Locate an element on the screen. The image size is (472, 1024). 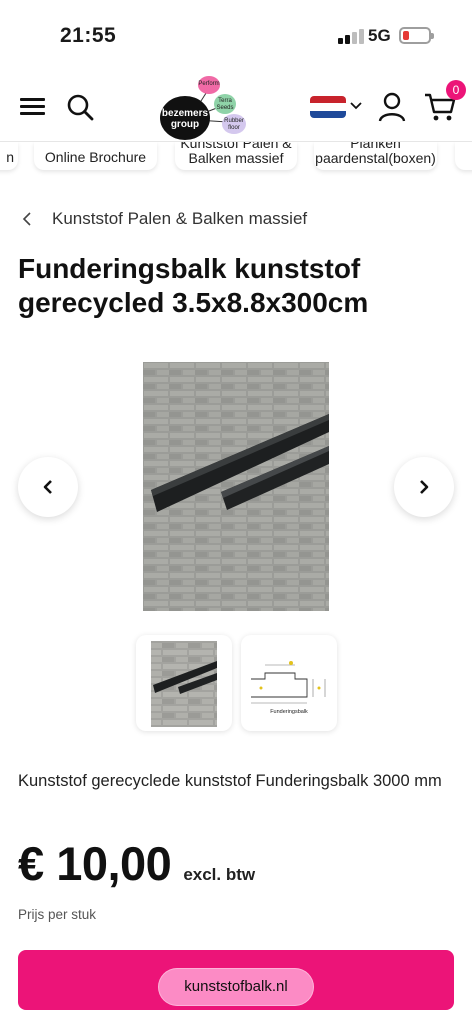
price-value: € 10,00 is located at coordinates (95, 863).